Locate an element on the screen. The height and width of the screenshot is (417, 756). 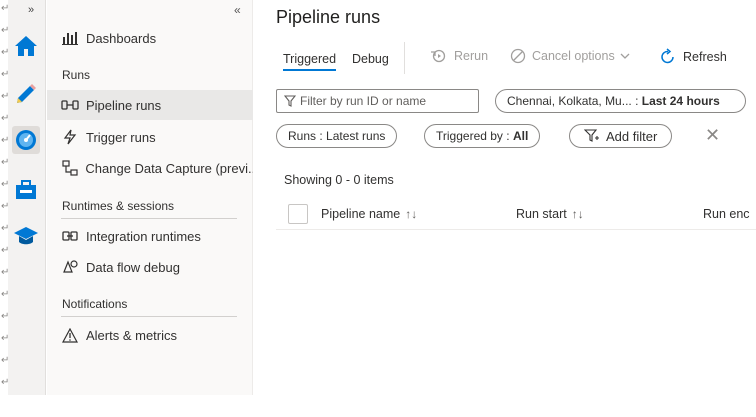
nav-item-dashboards: Dashboards is located at coordinates (150, 38).